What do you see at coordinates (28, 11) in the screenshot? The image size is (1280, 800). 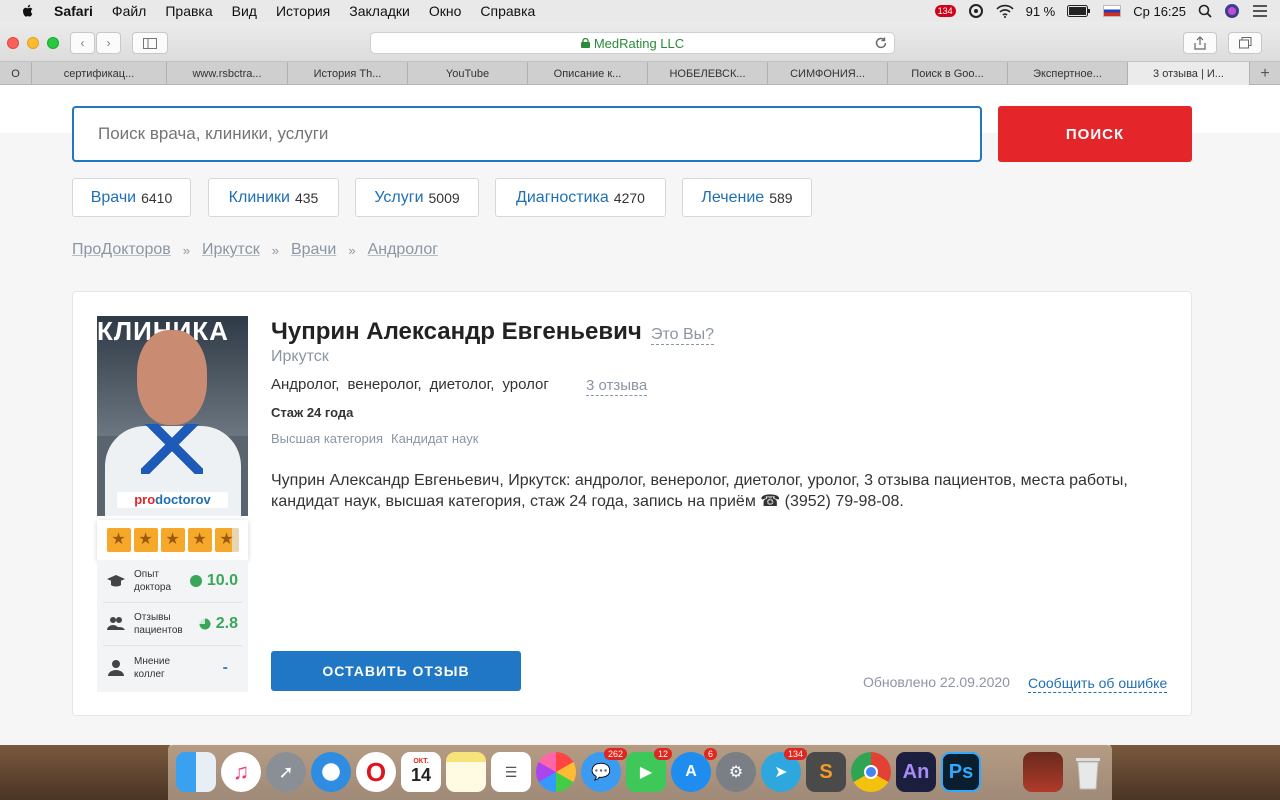 I see `apple-icon` at bounding box center [28, 11].